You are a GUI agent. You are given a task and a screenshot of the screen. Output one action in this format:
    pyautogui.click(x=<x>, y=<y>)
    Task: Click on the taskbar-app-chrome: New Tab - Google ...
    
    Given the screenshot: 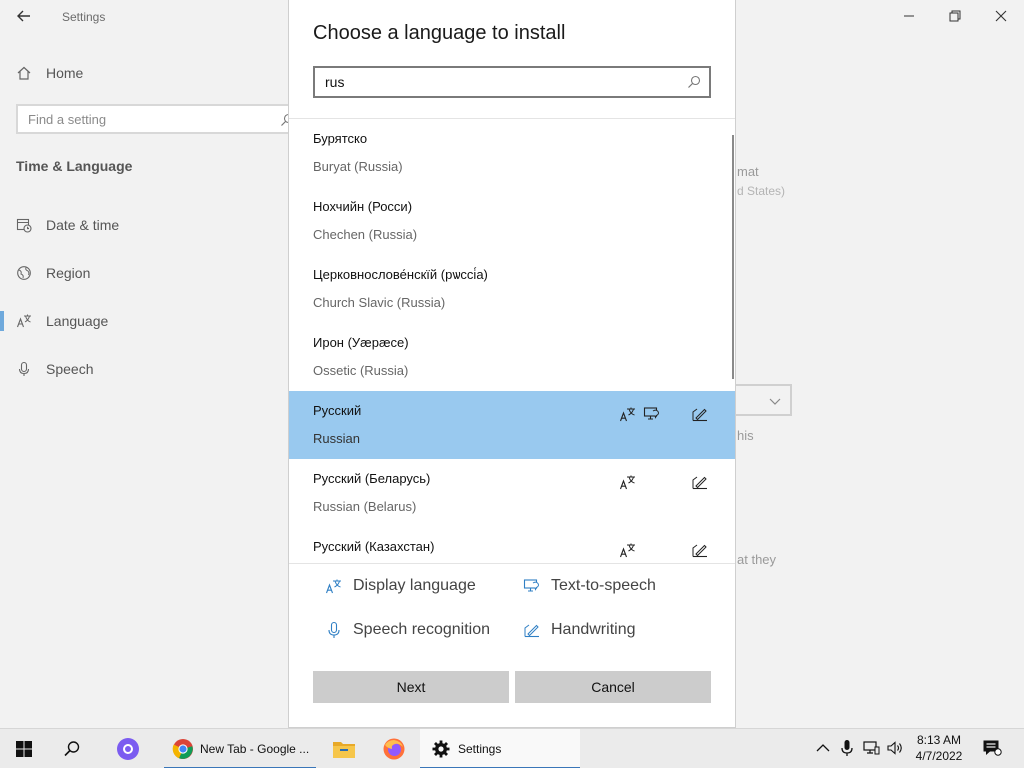 What is the action you would take?
    pyautogui.click(x=240, y=748)
    